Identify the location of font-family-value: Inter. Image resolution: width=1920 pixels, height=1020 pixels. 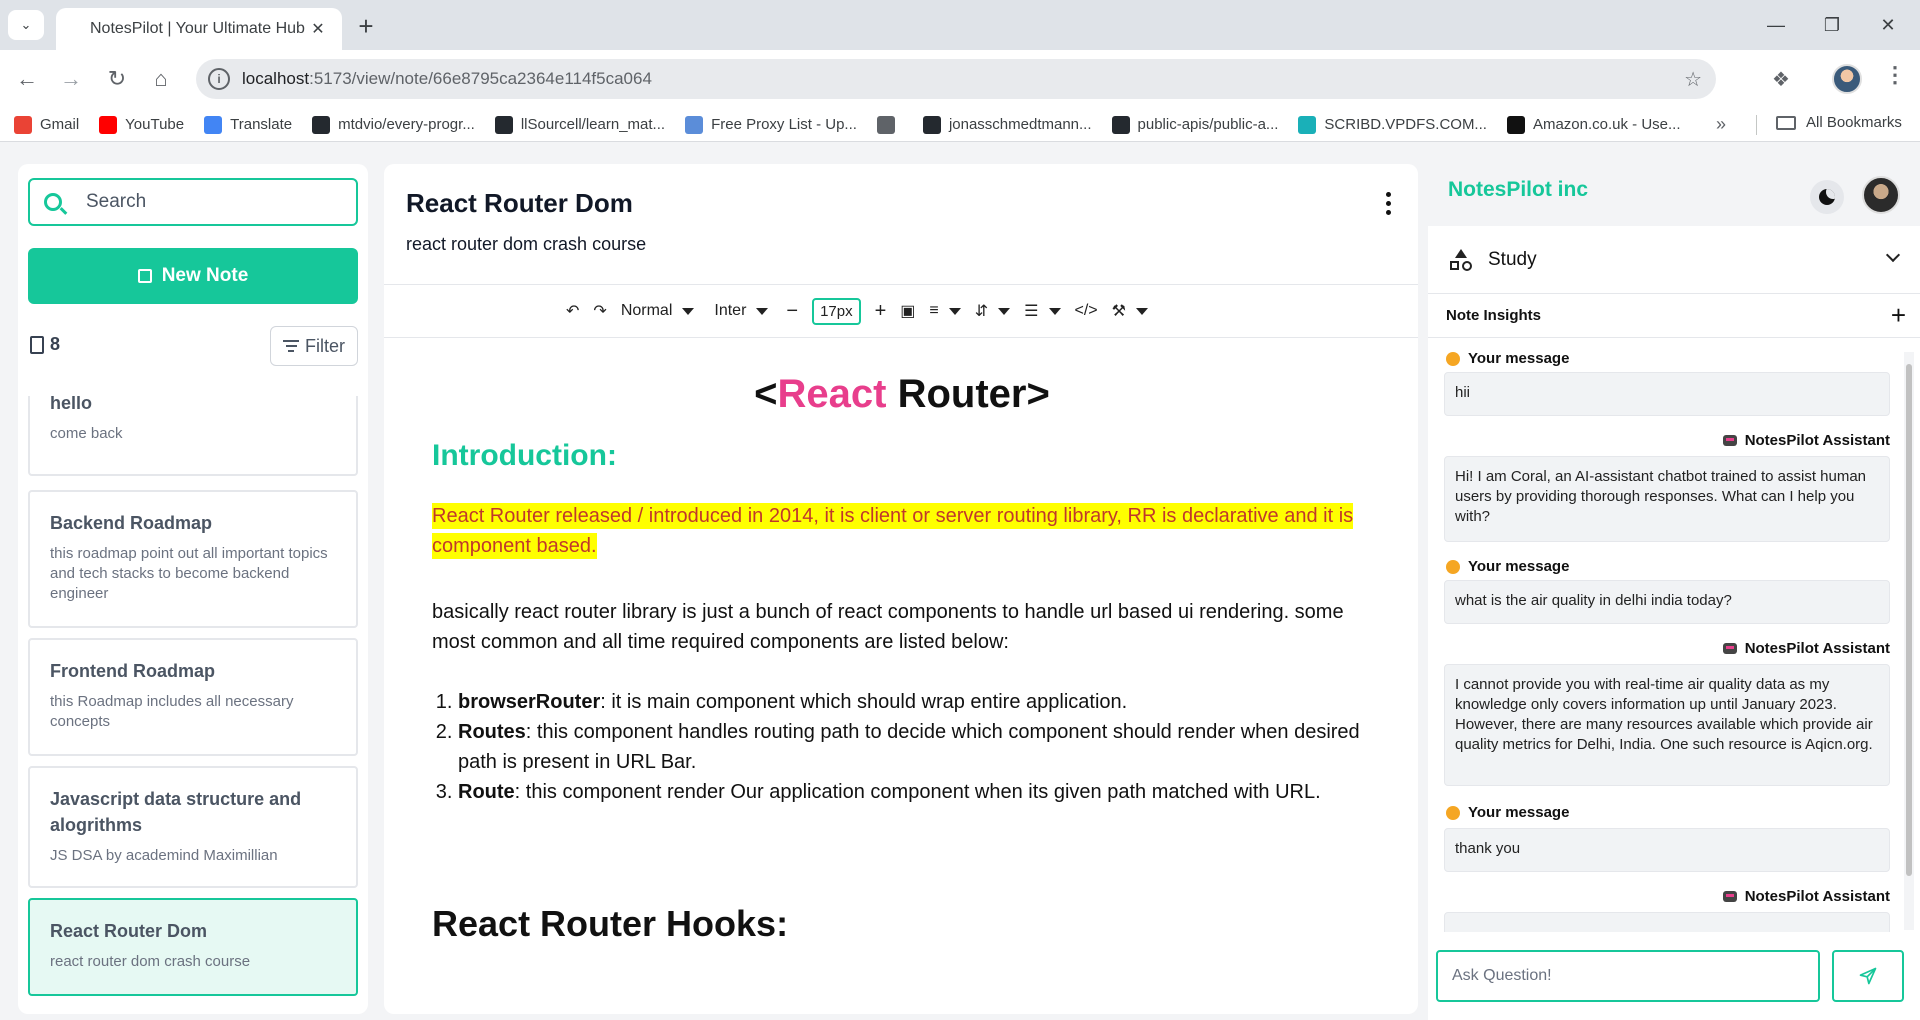
(730, 310).